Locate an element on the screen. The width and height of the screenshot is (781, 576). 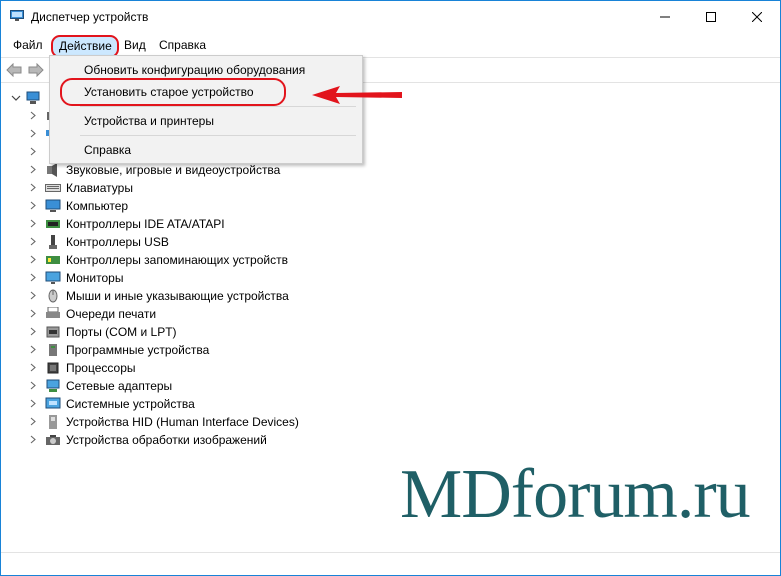
title-bar: Диспетчер устройств is located at coordinates (390, 17).